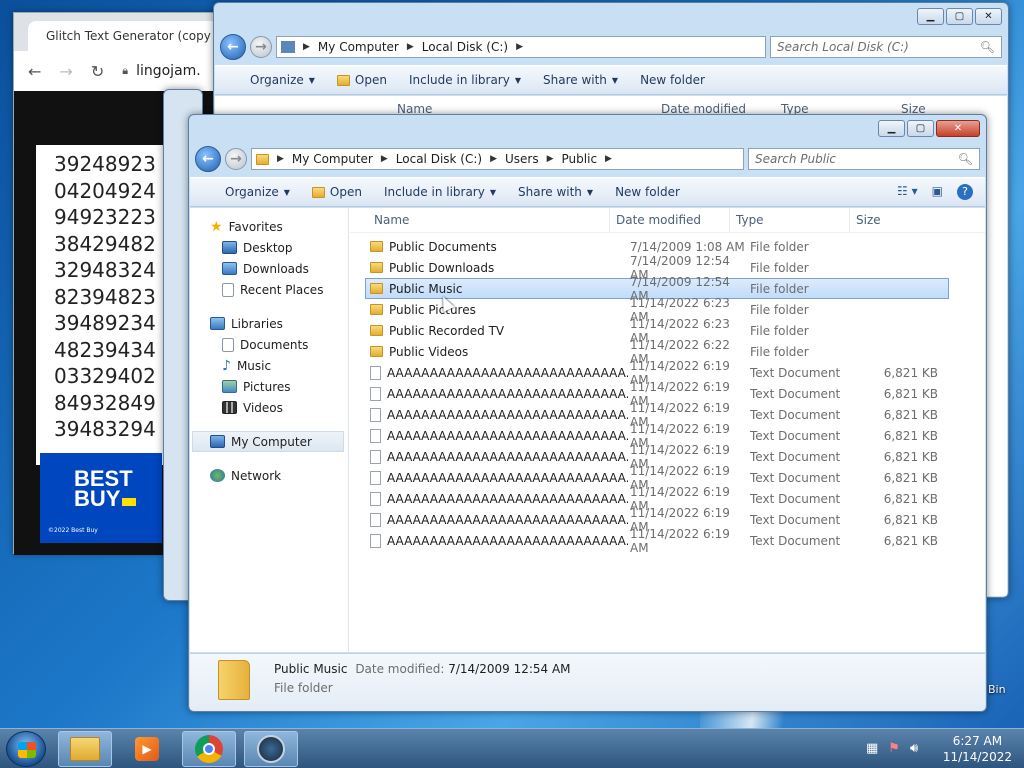  What do you see at coordinates (269, 407) in the screenshot?
I see `nav-videos: Videos` at bounding box center [269, 407].